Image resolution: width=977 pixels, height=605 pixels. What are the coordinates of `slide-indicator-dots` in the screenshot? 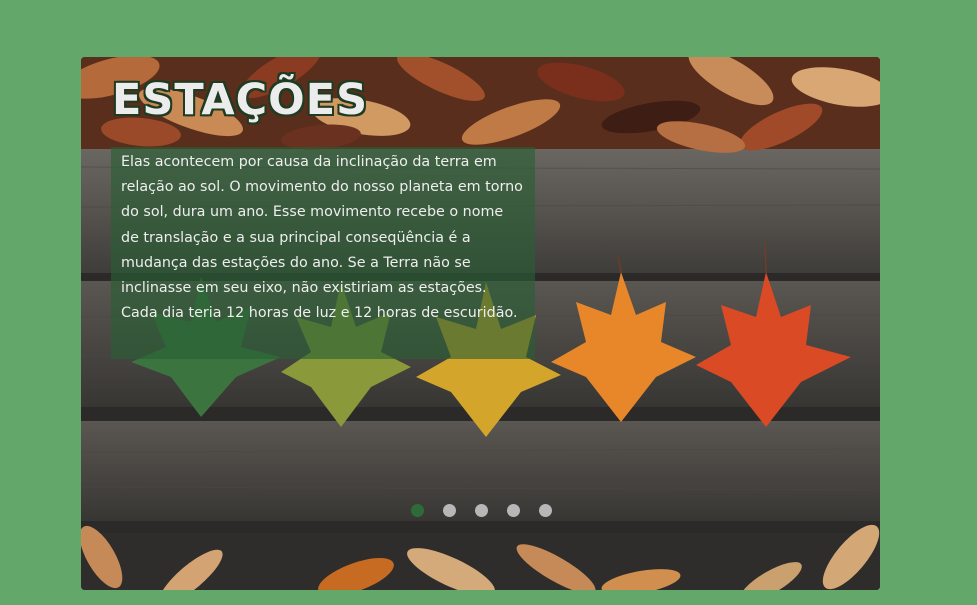 It's located at (481, 510).